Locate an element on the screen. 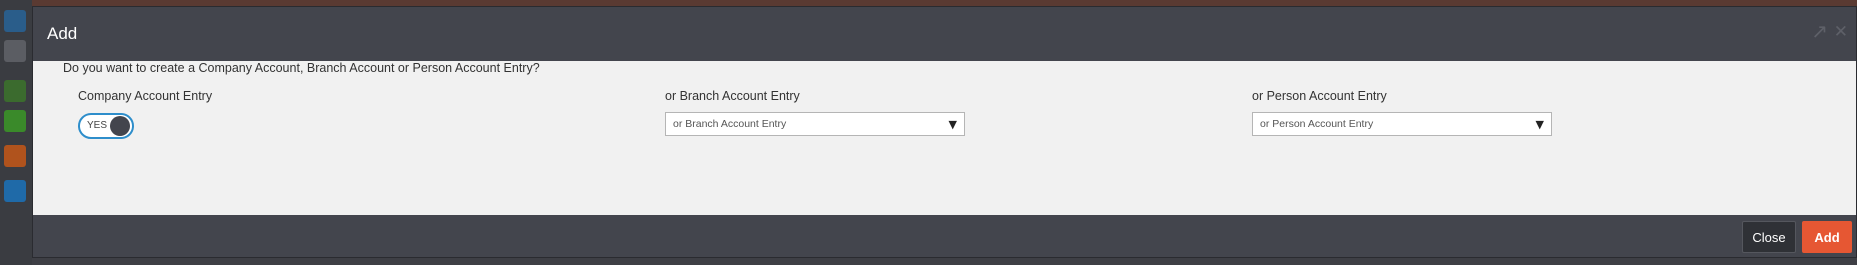 This screenshot has width=1857, height=265. company-entry-toggle: YES is located at coordinates (106, 126).